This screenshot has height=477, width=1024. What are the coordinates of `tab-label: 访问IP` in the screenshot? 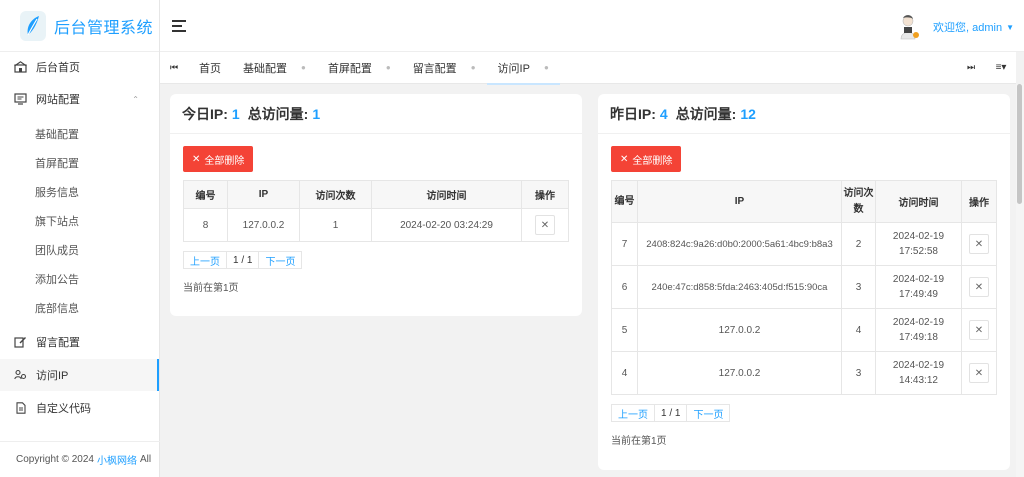 It's located at (513, 68).